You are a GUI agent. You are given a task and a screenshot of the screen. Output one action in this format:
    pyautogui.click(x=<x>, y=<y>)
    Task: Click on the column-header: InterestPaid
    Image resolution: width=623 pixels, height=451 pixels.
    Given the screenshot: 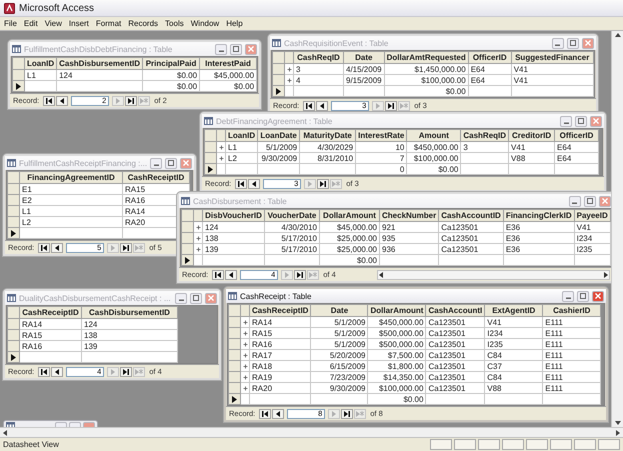 What is the action you would take?
    pyautogui.click(x=228, y=64)
    